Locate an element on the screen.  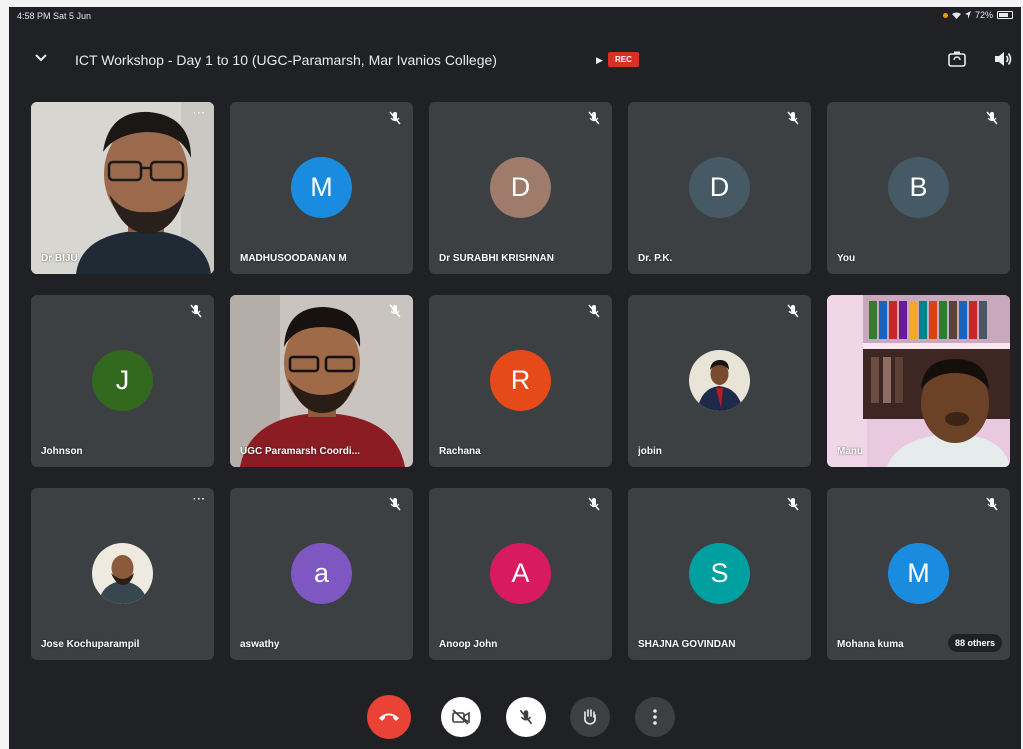
caret-right-icon: ▶ is located at coordinates (599, 60).